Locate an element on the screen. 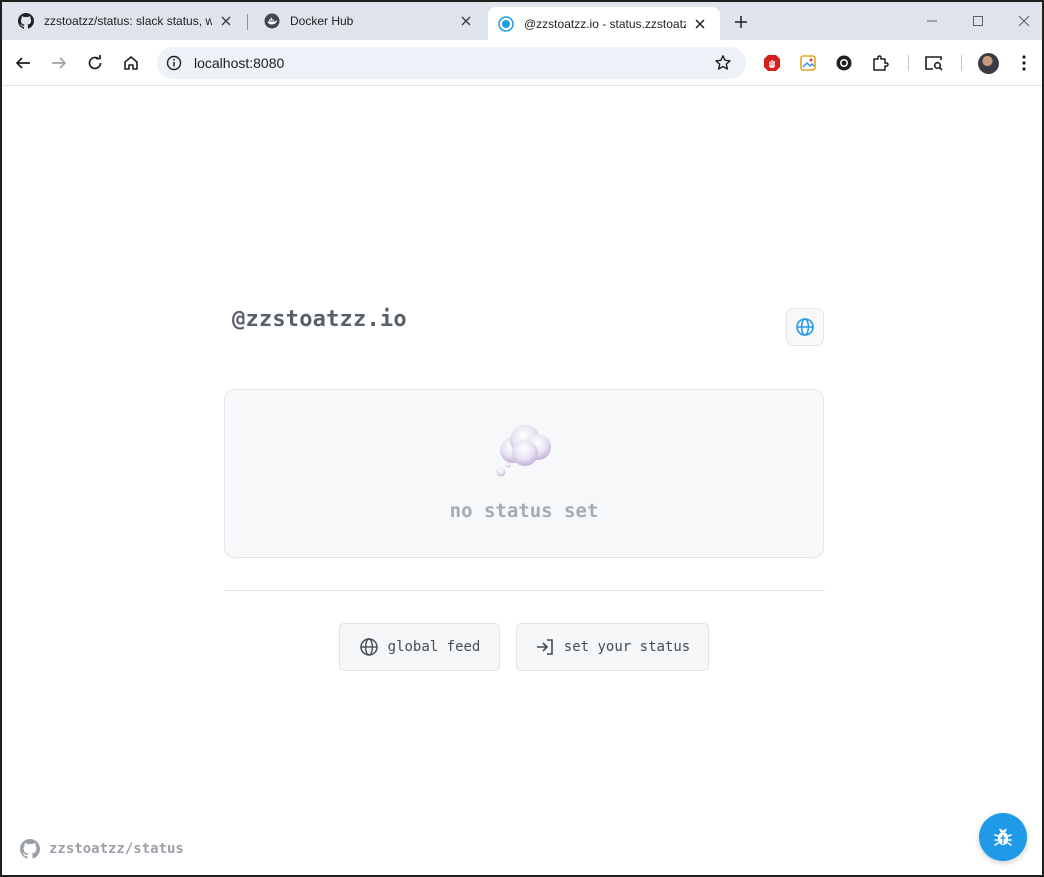 The height and width of the screenshot is (877, 1044). set-status-label: set your status is located at coordinates (627, 647).